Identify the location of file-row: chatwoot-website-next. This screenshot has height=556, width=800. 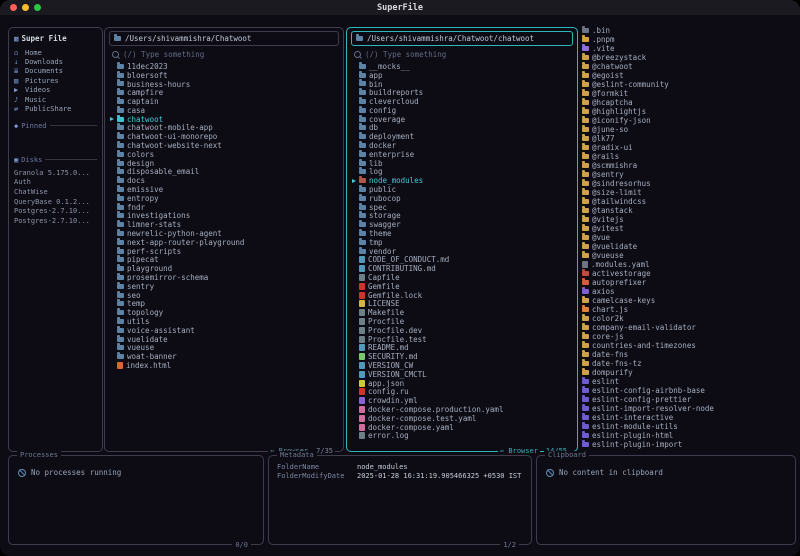
(224, 145).